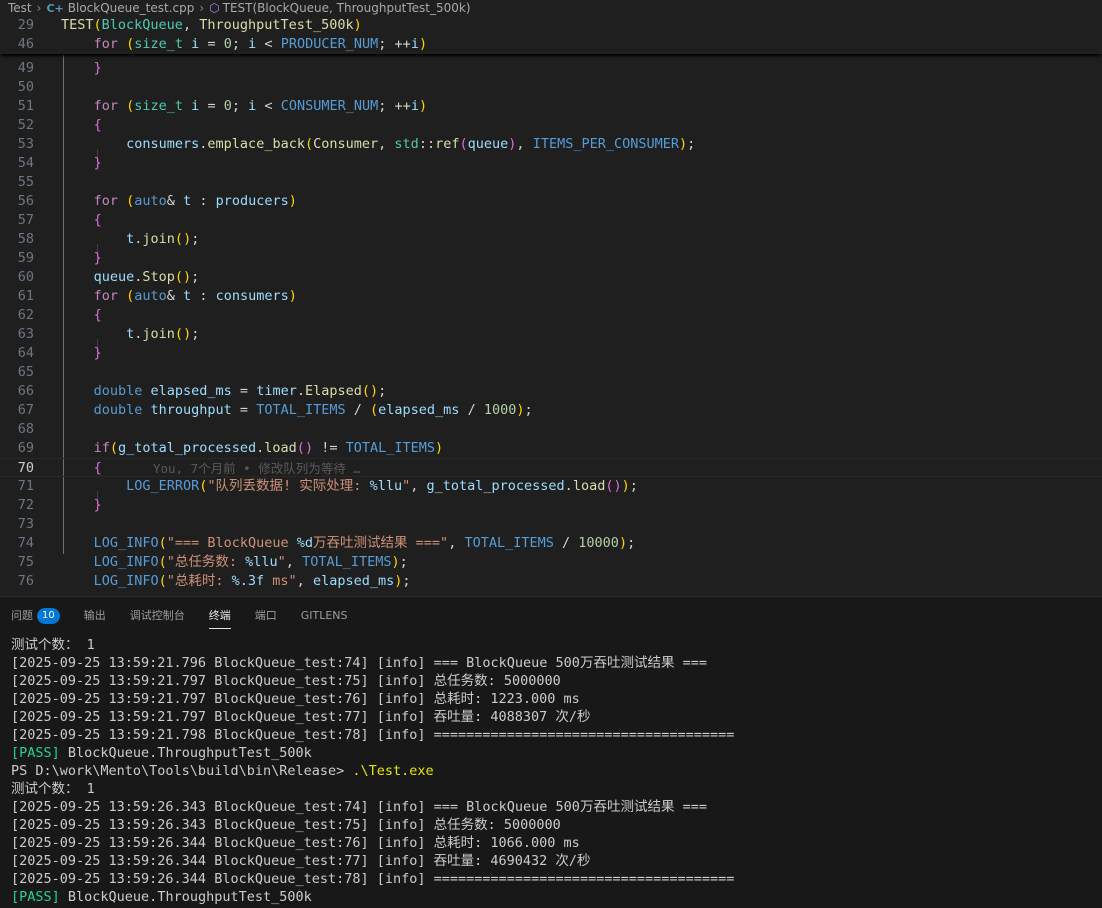 The image size is (1102, 908). Describe the element at coordinates (25, 201) in the screenshot. I see `line-number: 56` at that location.